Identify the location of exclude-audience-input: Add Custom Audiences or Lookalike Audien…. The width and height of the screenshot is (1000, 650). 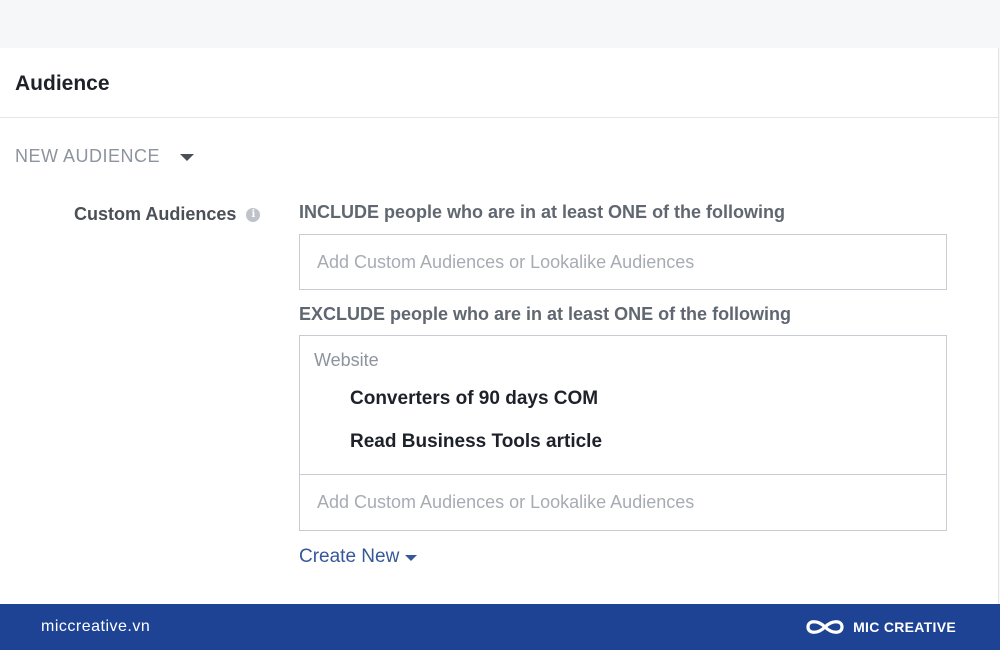
(623, 502).